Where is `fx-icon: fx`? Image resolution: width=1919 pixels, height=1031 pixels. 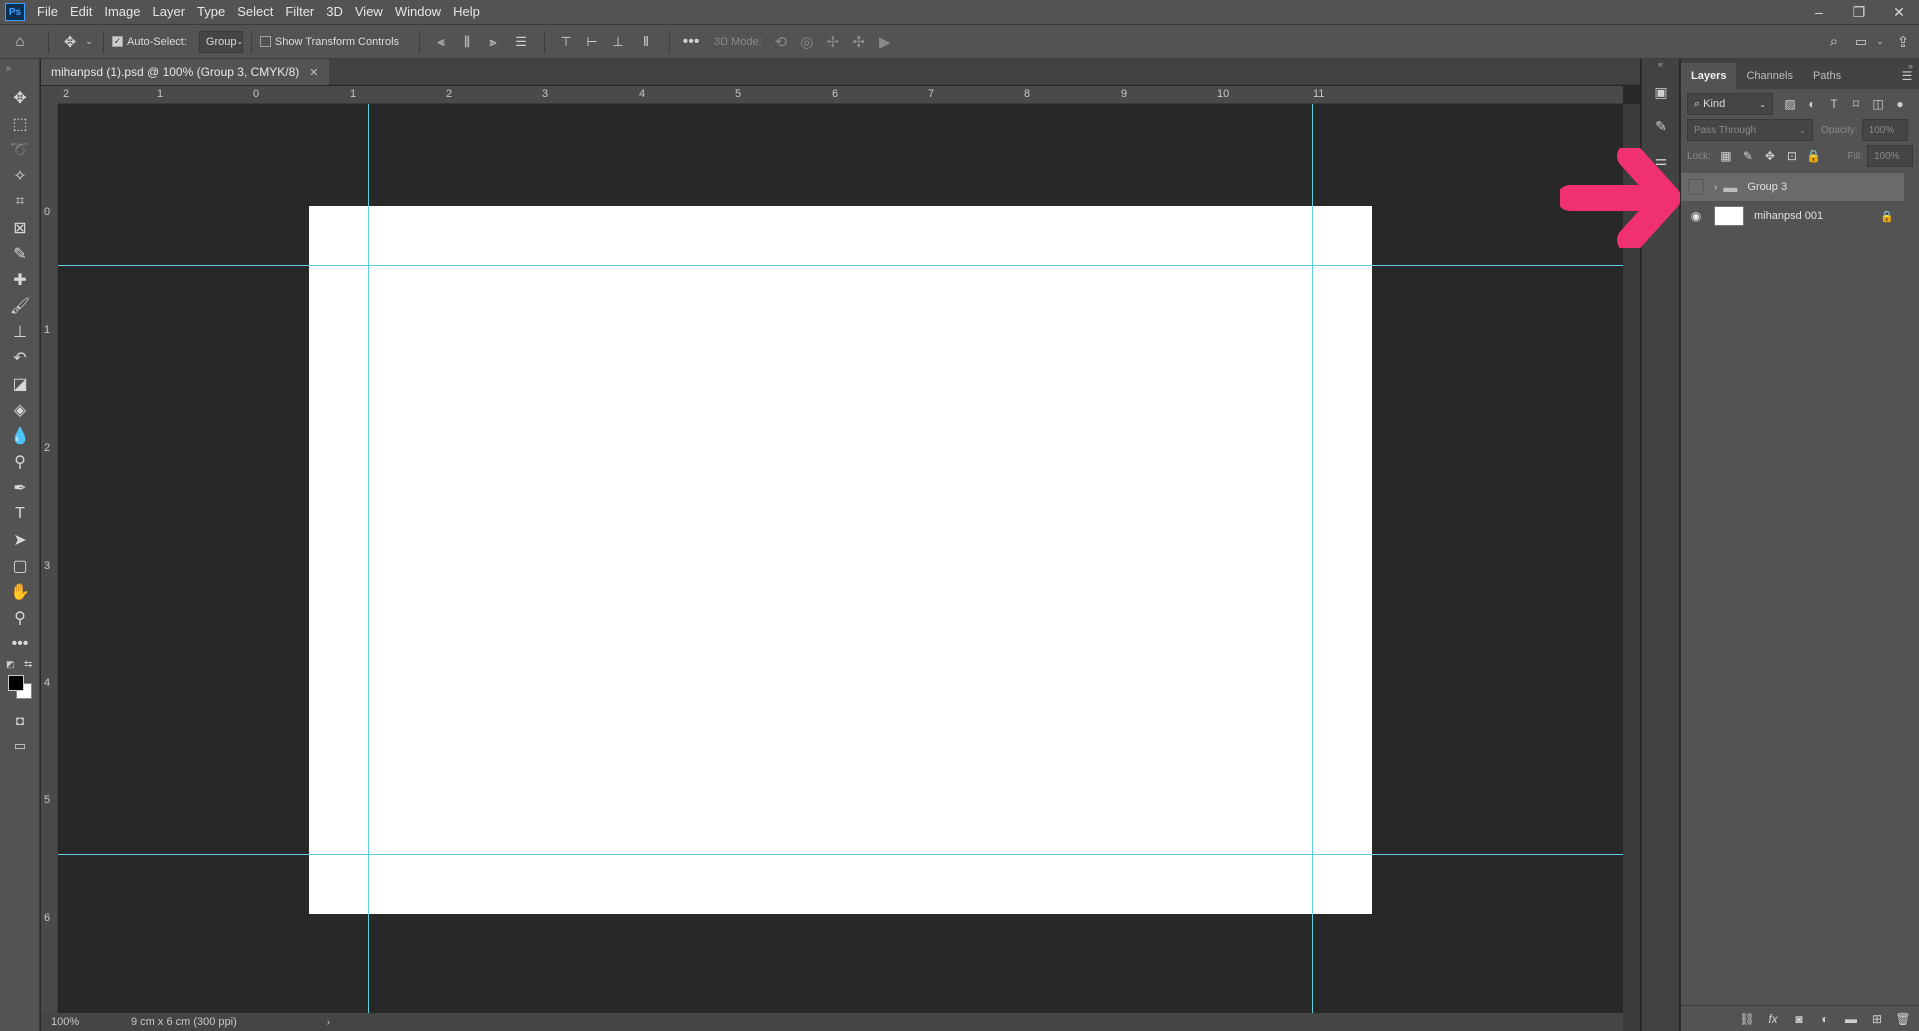 fx-icon: fx is located at coordinates (1773, 1019).